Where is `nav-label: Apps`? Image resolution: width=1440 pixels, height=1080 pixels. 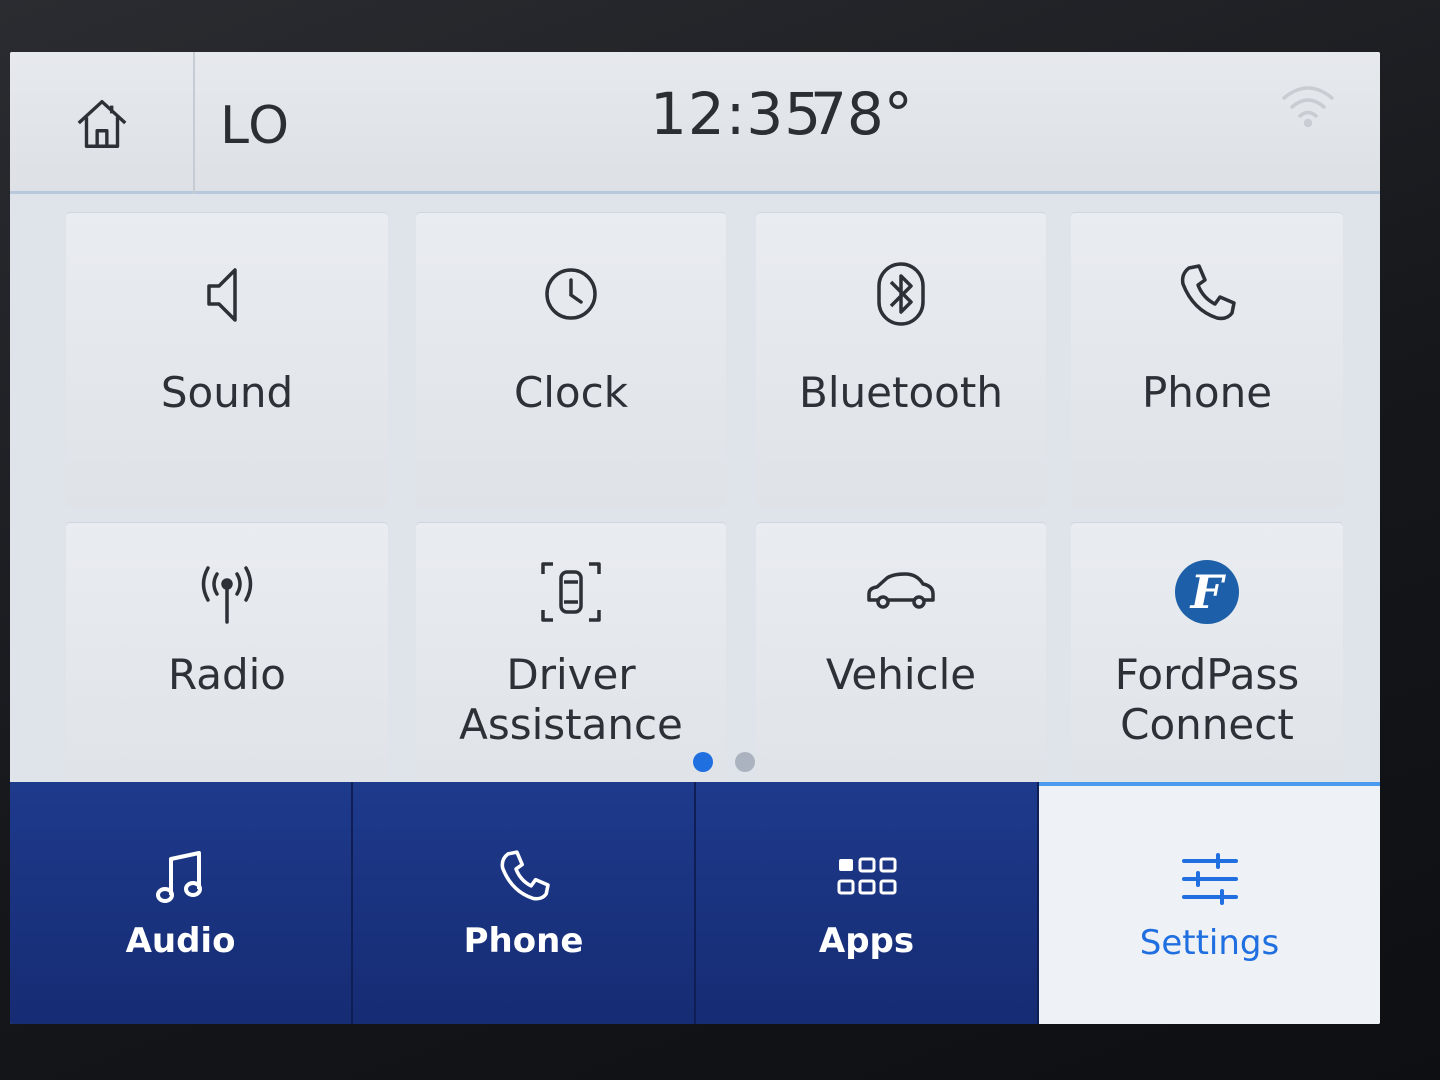 nav-label: Apps is located at coordinates (866, 941).